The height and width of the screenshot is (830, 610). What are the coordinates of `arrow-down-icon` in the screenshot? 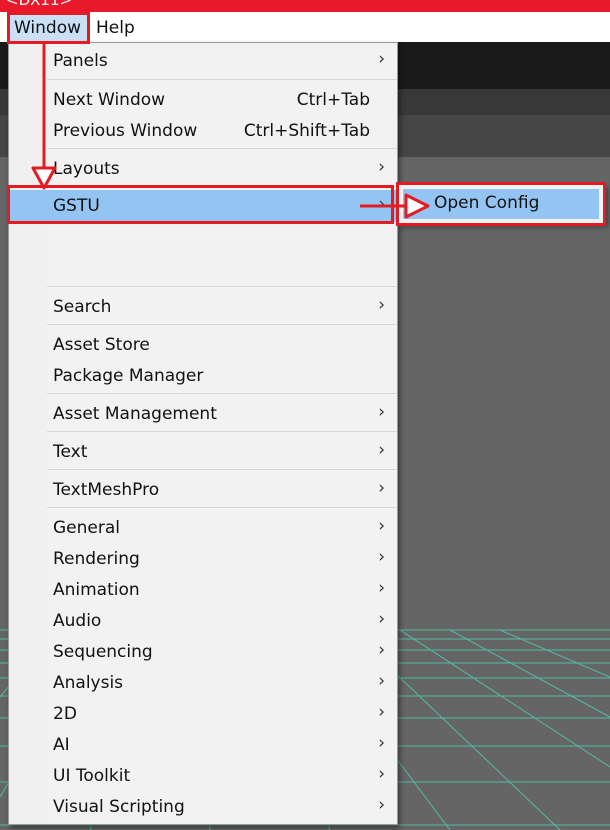 It's located at (44, 117).